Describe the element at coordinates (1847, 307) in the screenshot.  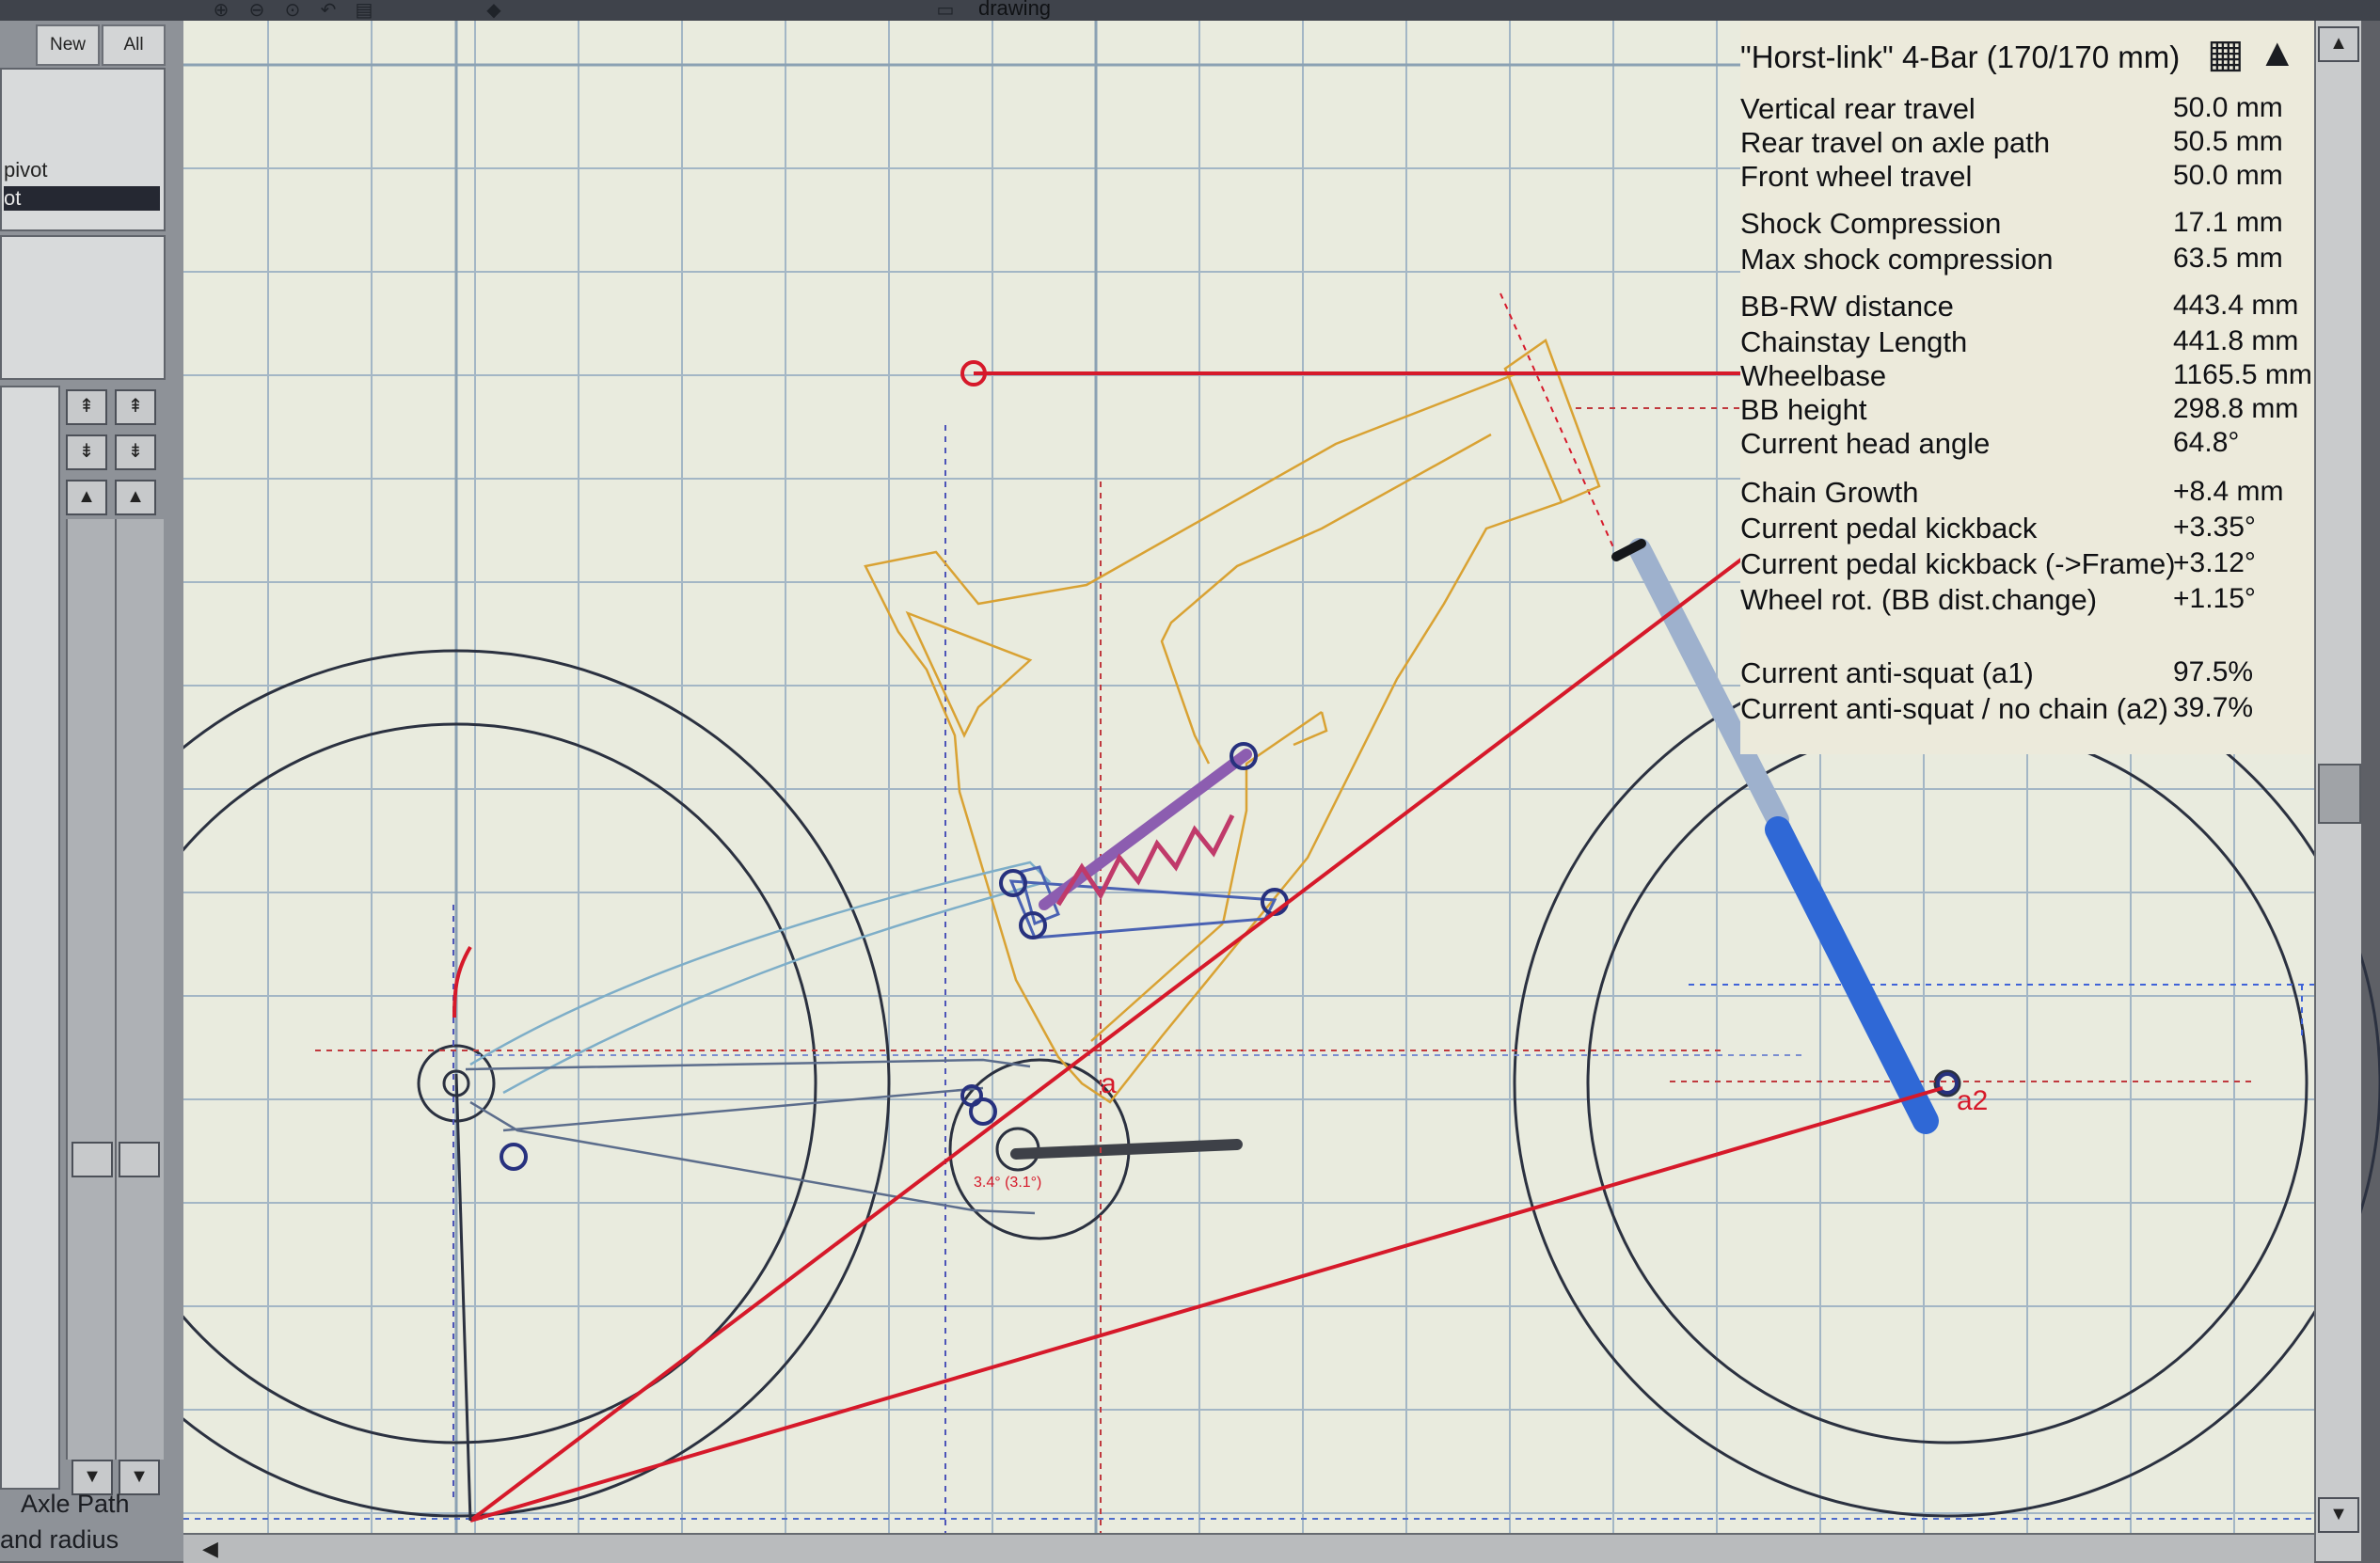
I see `stat-label: BB-RW distance` at that location.